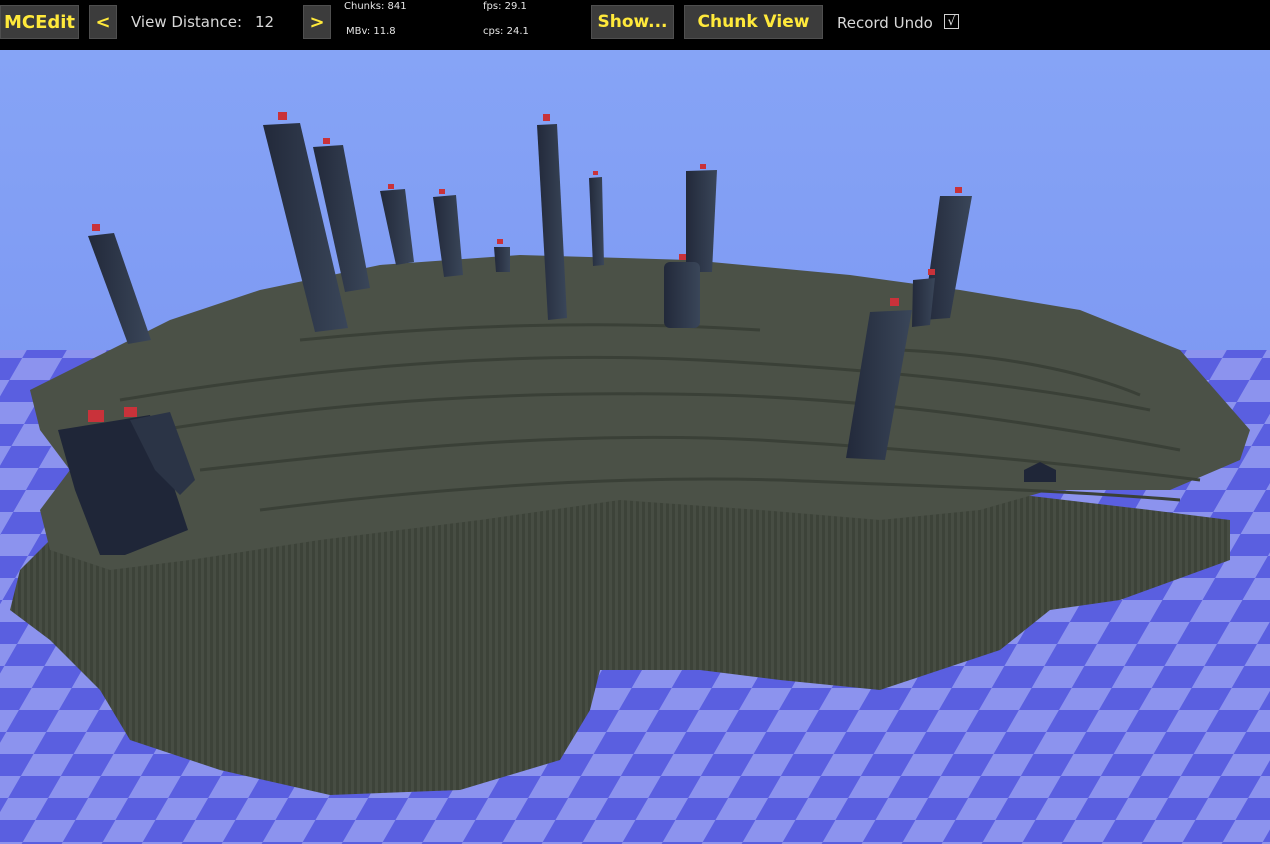 This screenshot has height=844, width=1270. What do you see at coordinates (506, 31) in the screenshot?
I see `cps-stat: cps: 24.1` at bounding box center [506, 31].